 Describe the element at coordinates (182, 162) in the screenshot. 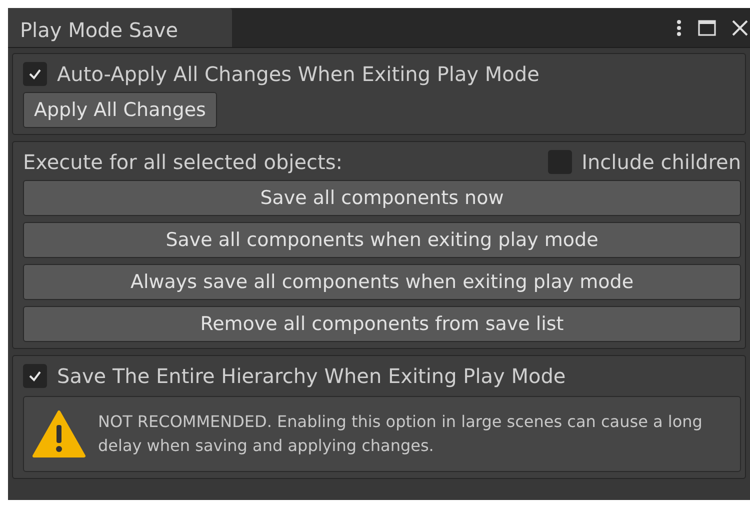

I see `section-label: Execute for all selected objects:` at that location.